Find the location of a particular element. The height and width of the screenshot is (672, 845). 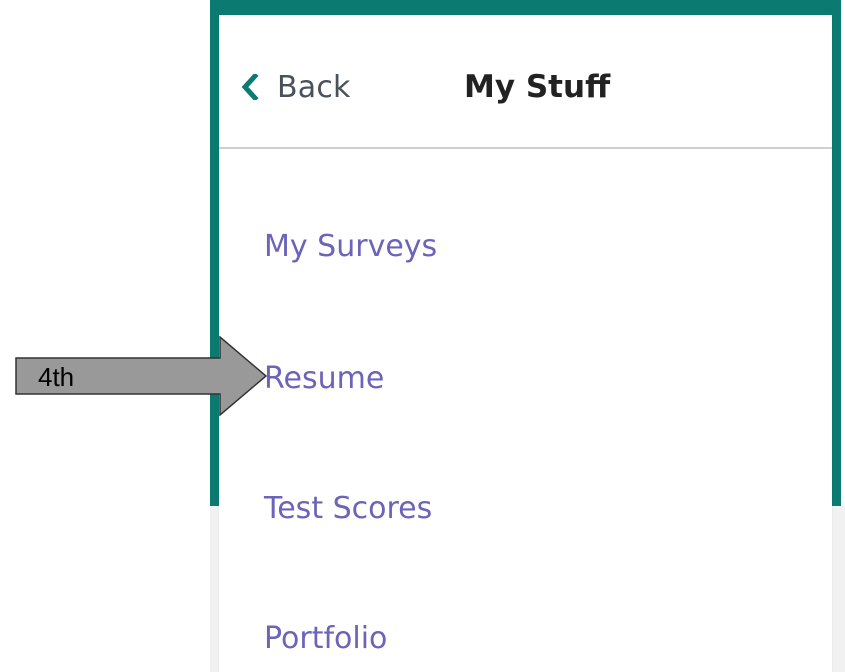

back-button: Back is located at coordinates (296, 87).